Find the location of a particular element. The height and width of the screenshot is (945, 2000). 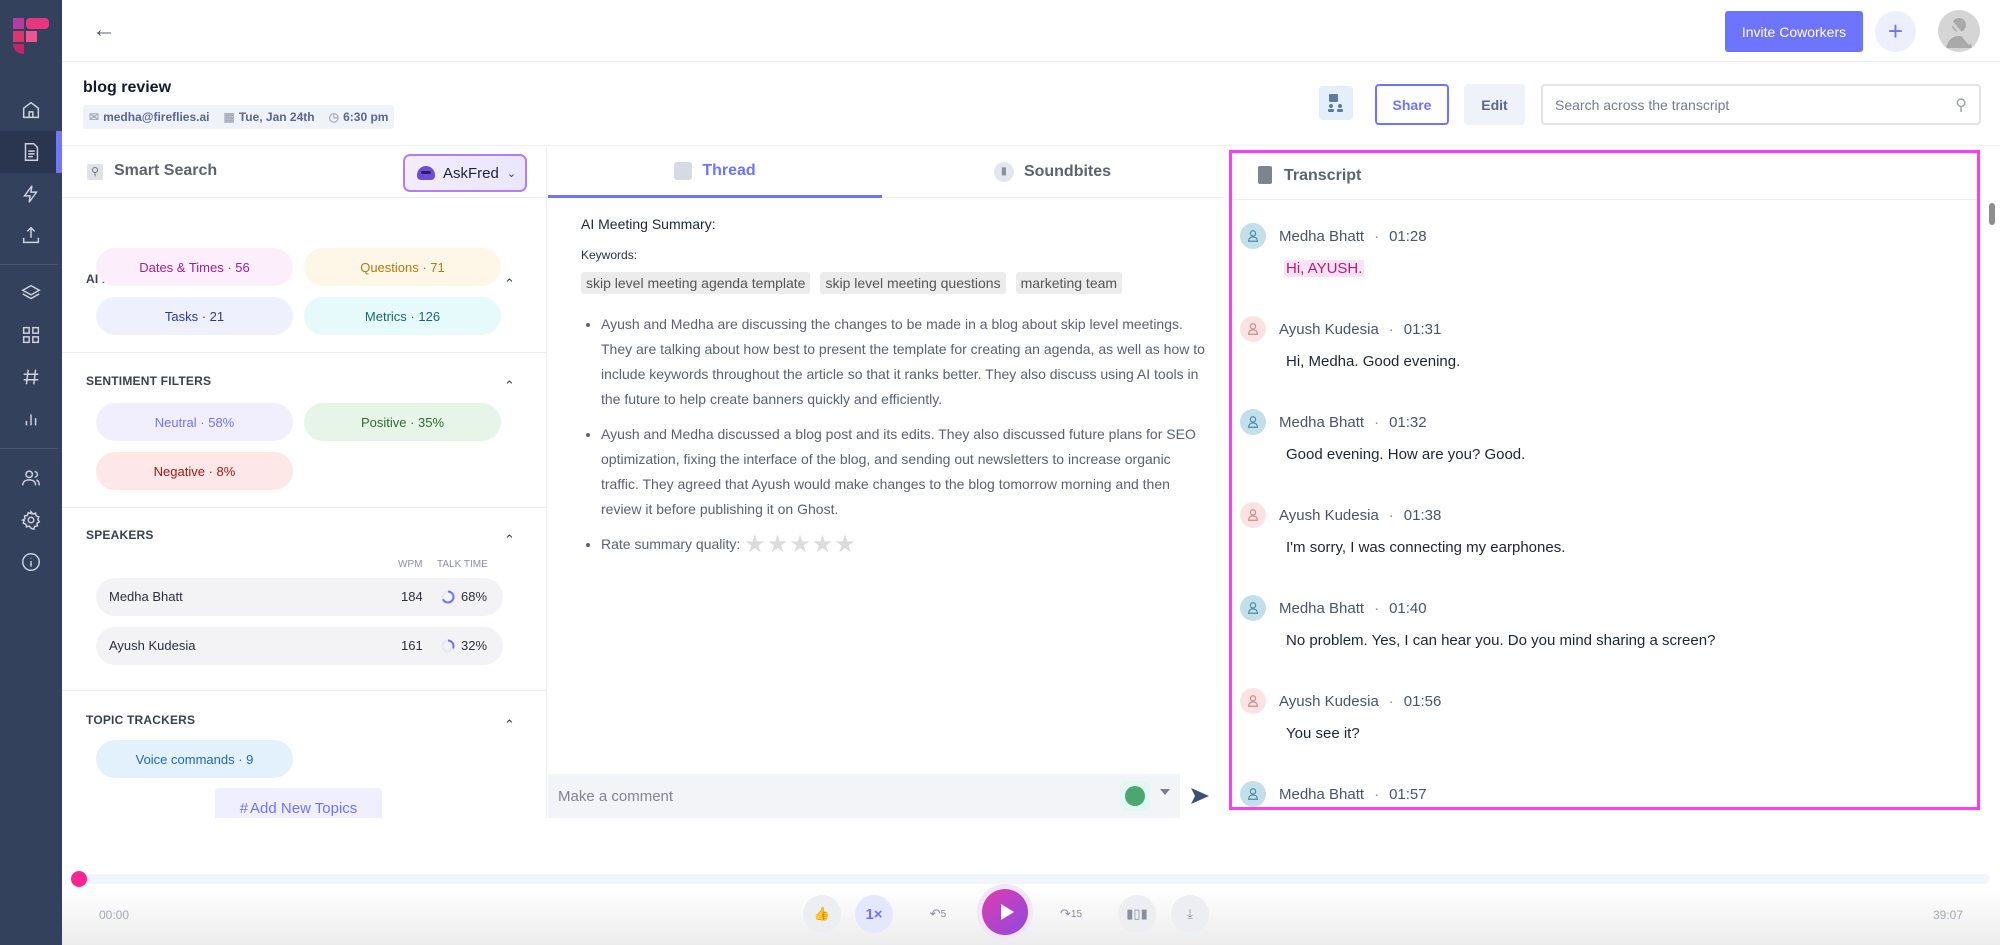

filter-chip-metrics: Metrics · 126 is located at coordinates (402, 316).